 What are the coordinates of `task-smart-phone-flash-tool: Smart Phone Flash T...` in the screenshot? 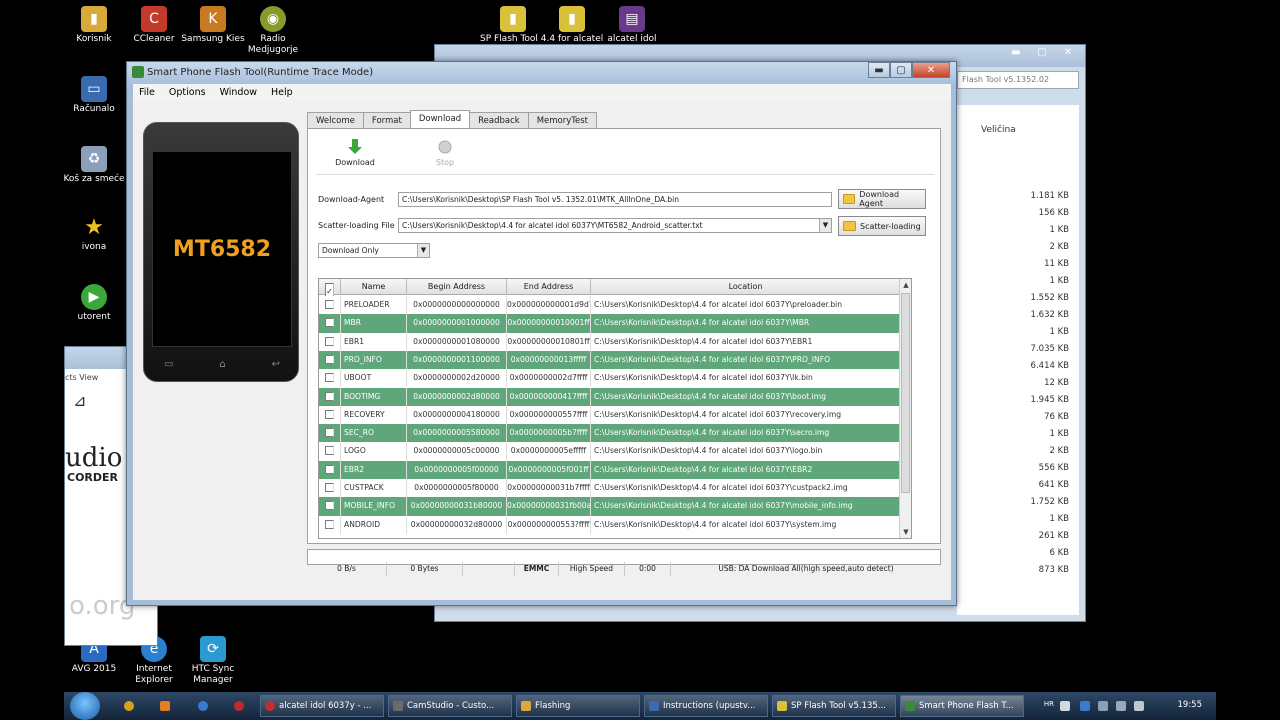 It's located at (962, 706).